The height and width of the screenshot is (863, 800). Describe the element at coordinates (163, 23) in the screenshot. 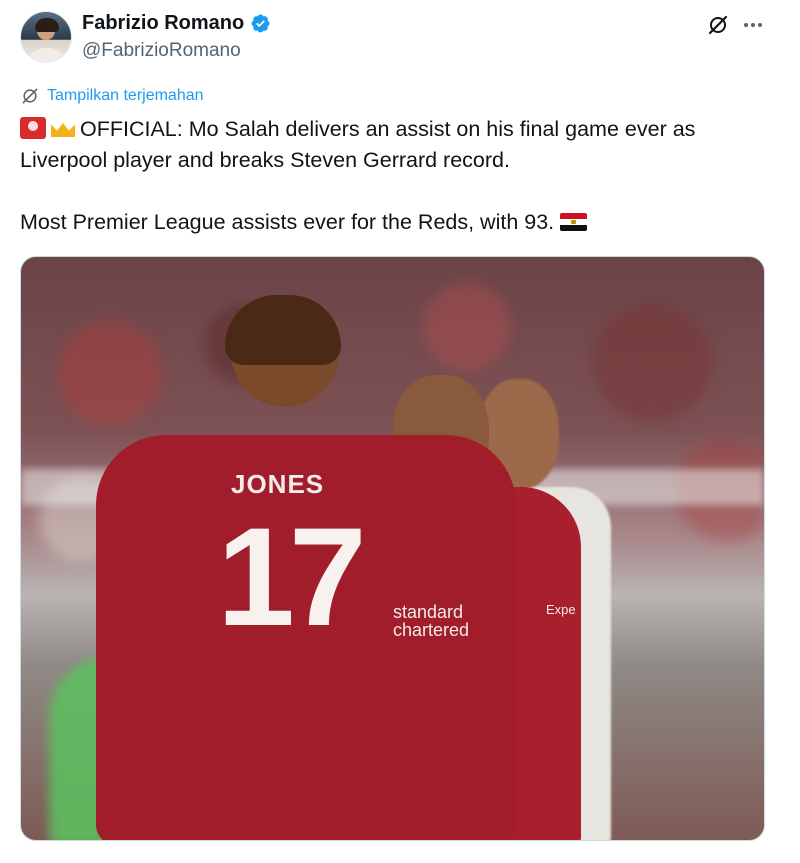

I see `author-display-name: Fabrizio Romano` at that location.